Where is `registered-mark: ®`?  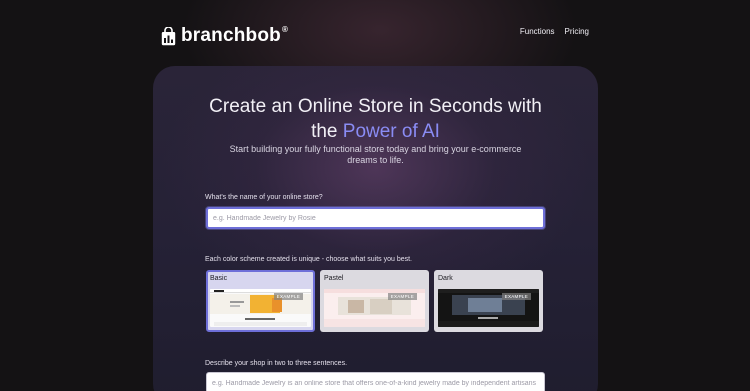 registered-mark: ® is located at coordinates (284, 29).